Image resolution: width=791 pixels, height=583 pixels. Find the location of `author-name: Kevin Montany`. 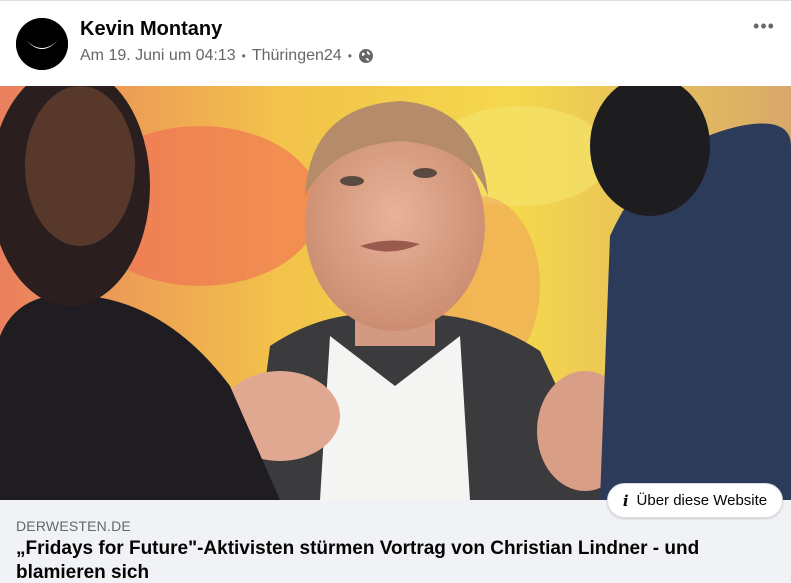

author-name: Kevin Montany is located at coordinates (151, 29).